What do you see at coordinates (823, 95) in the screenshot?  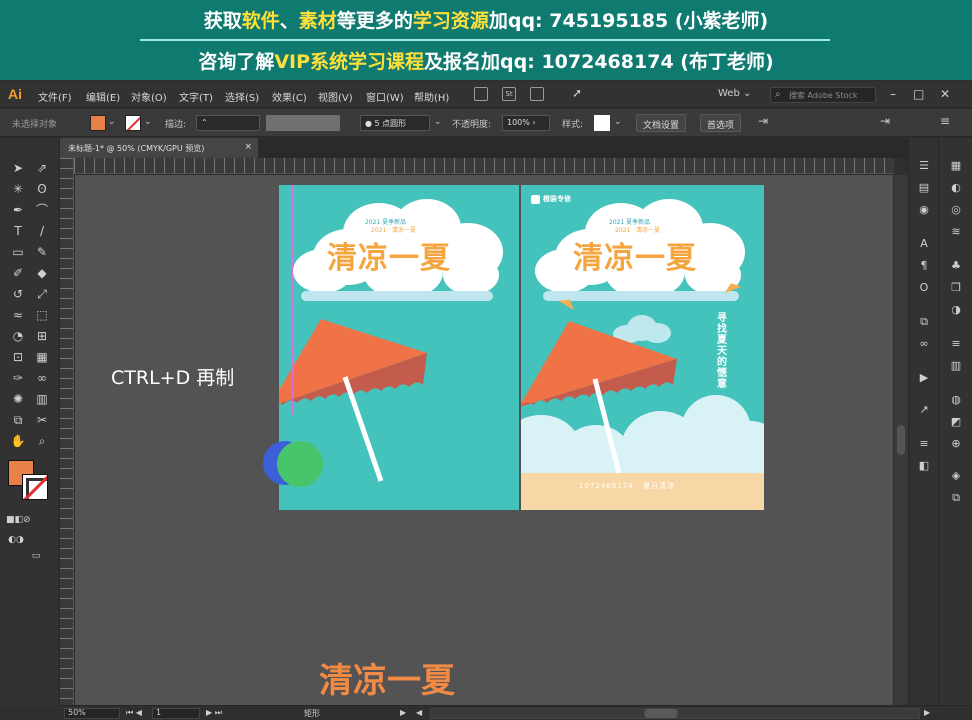 I see `stock-search-input: ⌕ 搜索 Adobe Stock` at bounding box center [823, 95].